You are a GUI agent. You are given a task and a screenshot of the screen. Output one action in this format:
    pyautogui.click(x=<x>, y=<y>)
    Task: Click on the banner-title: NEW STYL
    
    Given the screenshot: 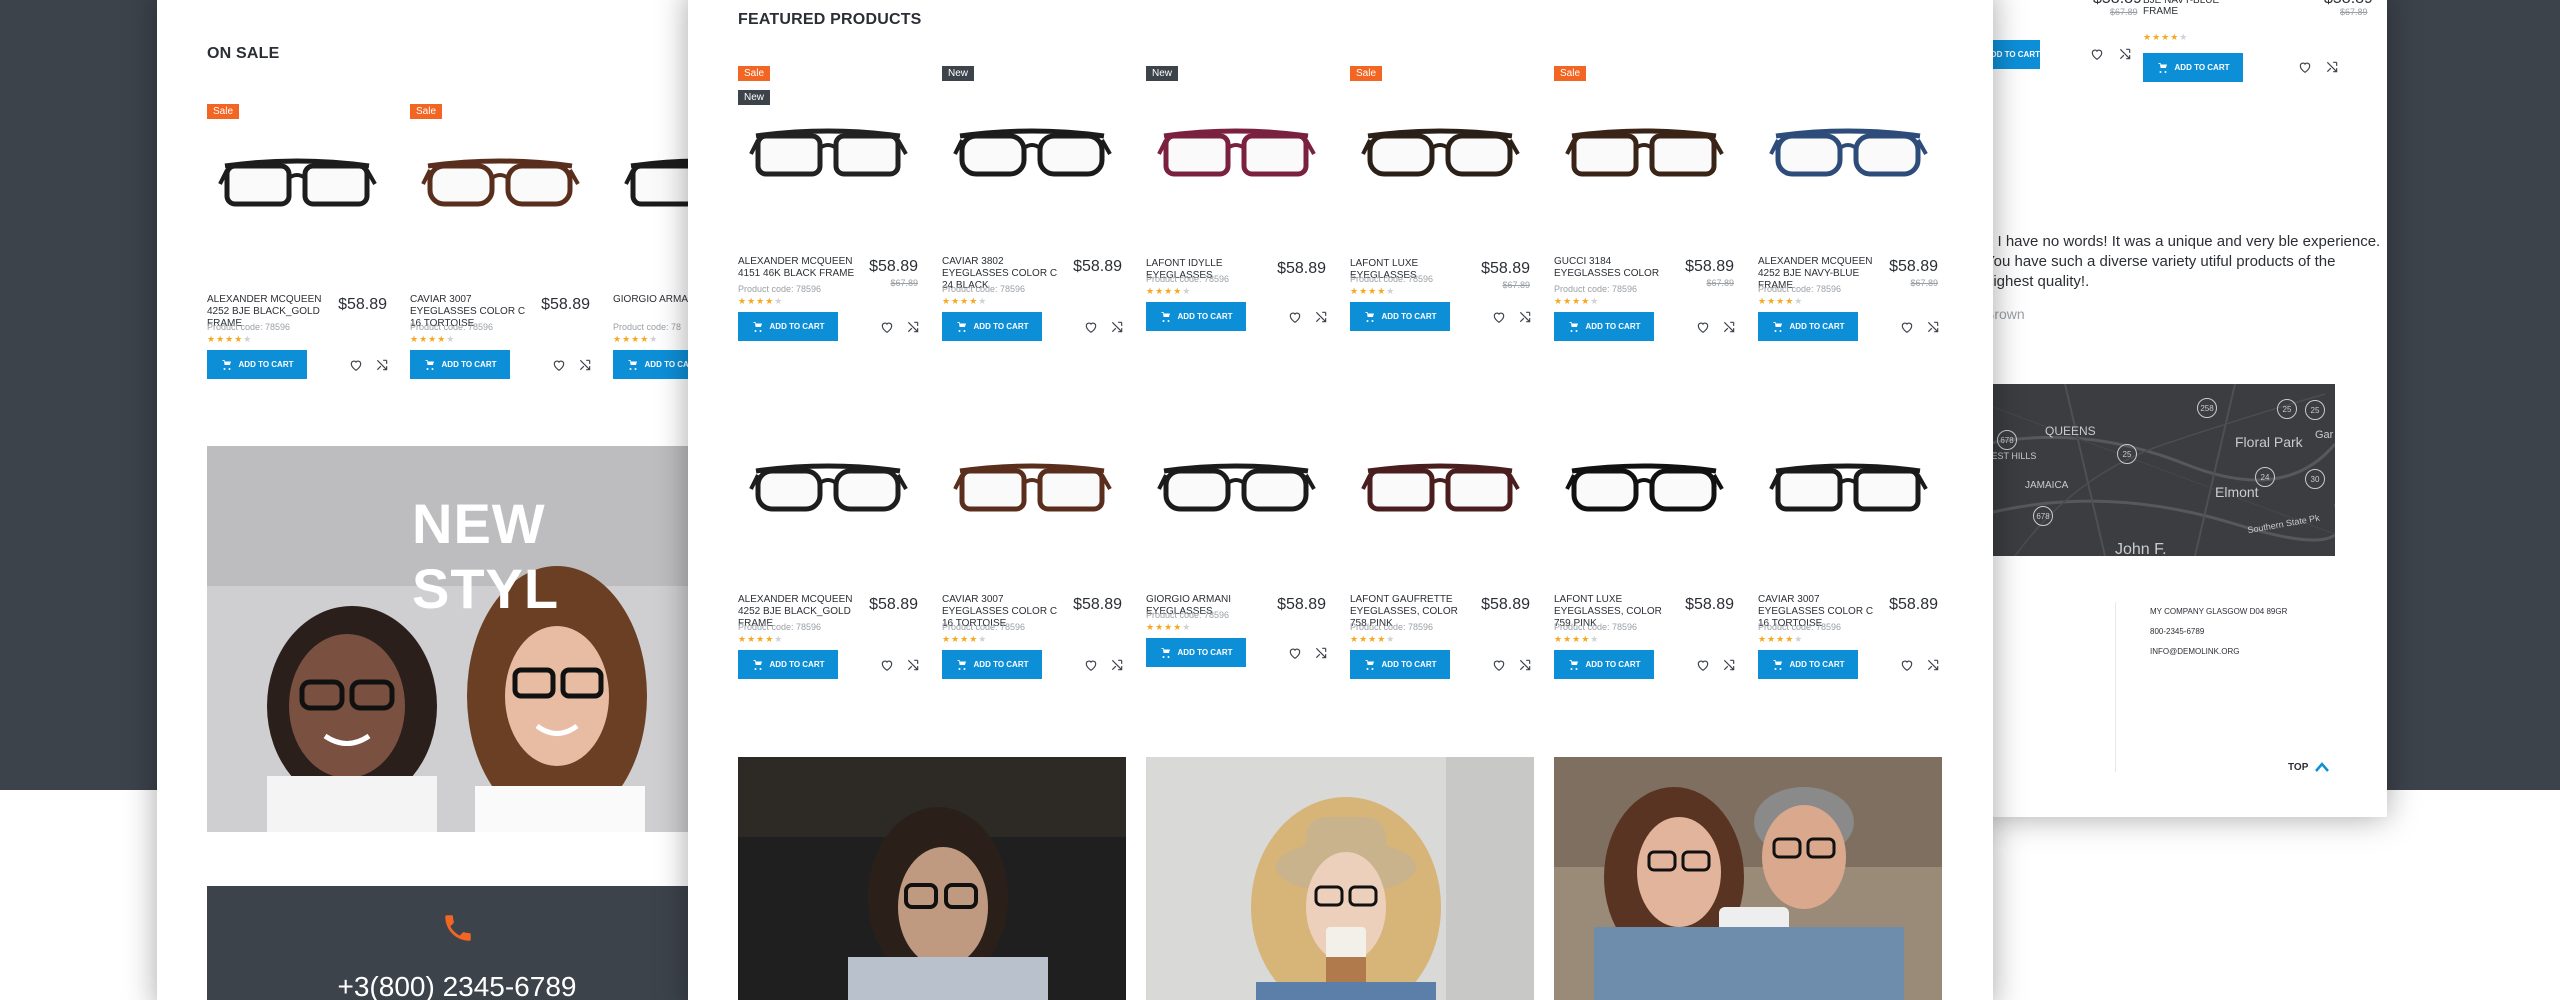 What is the action you would take?
    pyautogui.click(x=486, y=556)
    